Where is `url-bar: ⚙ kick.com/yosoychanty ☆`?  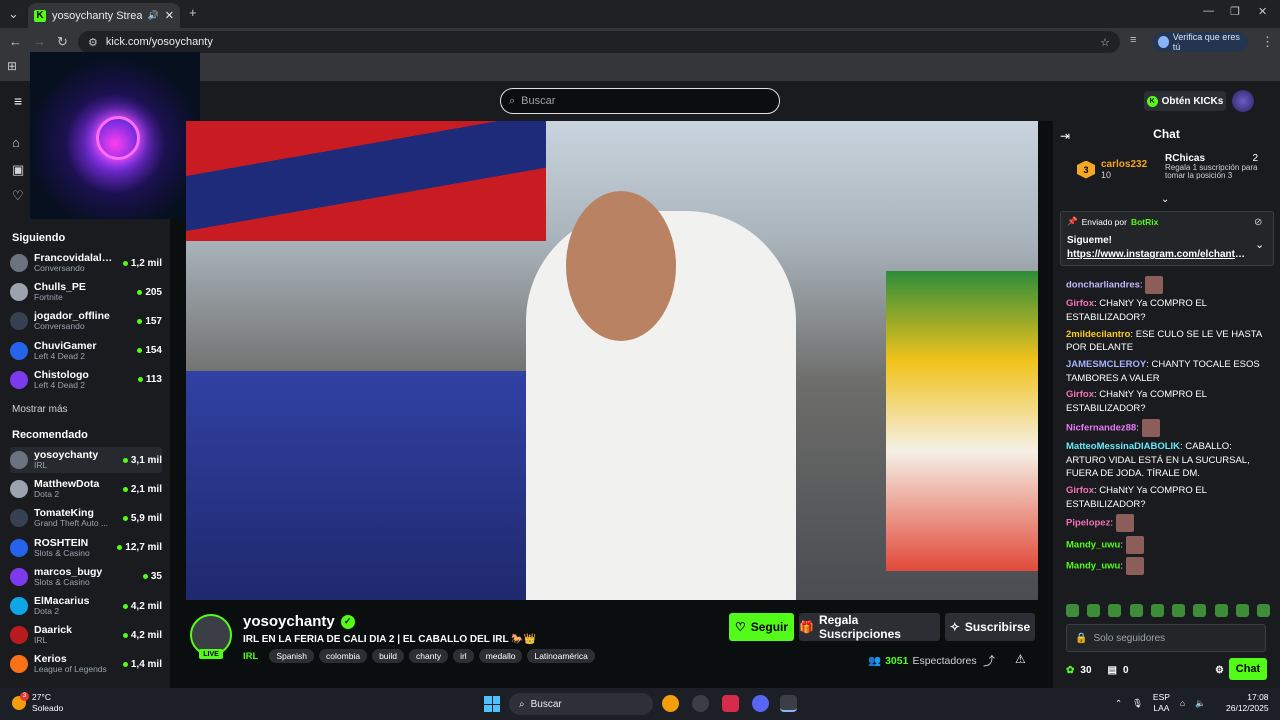 url-bar: ⚙ kick.com/yosoychanty ☆ is located at coordinates (599, 42).